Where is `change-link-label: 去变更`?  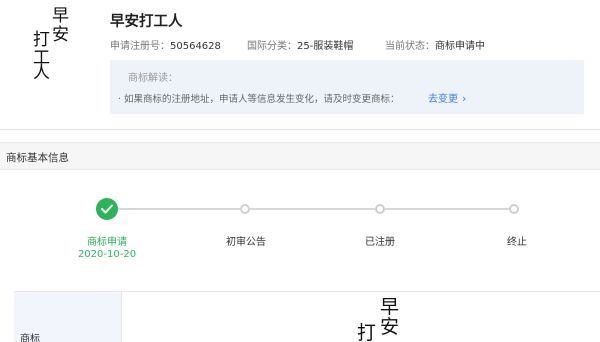
change-link-label: 去变更 is located at coordinates (443, 99).